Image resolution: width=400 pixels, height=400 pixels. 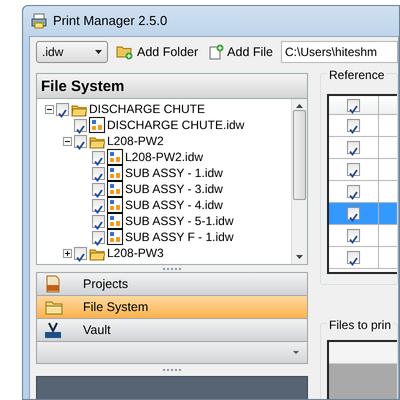 I want to click on tree-item: L208-PW3, so click(x=135, y=253).